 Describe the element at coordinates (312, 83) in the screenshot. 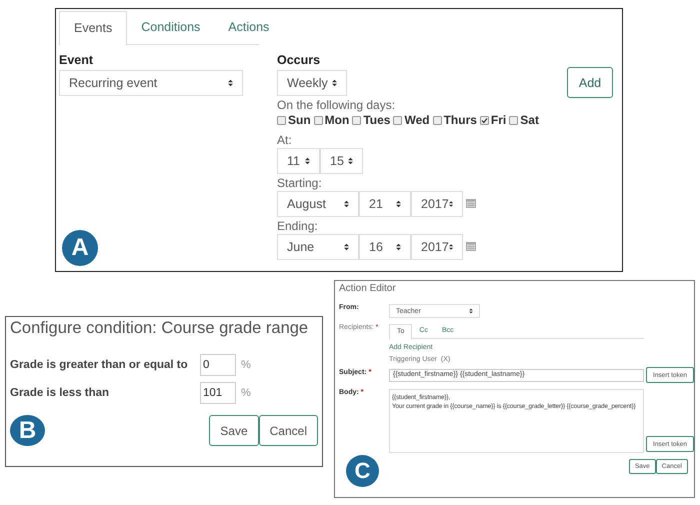

I see `occurs-select: Weekly` at that location.